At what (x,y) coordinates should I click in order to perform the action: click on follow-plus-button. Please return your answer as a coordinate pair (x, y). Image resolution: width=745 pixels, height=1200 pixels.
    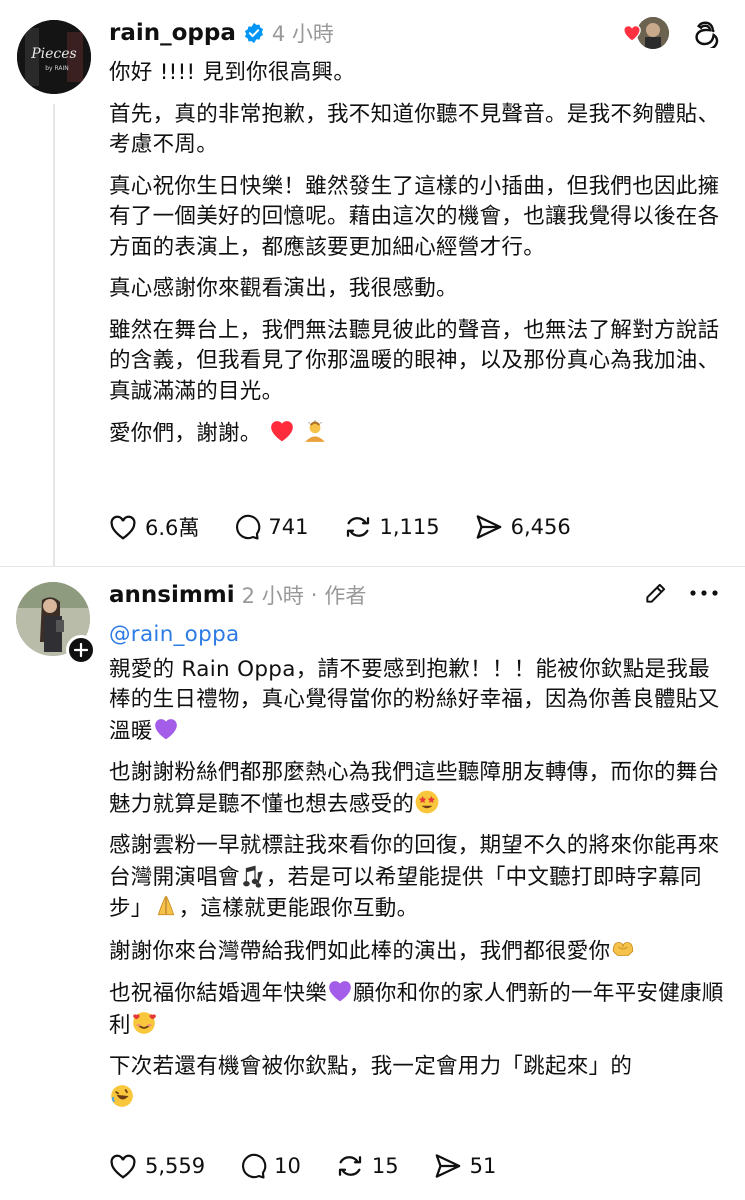
    Looking at the image, I should click on (81, 650).